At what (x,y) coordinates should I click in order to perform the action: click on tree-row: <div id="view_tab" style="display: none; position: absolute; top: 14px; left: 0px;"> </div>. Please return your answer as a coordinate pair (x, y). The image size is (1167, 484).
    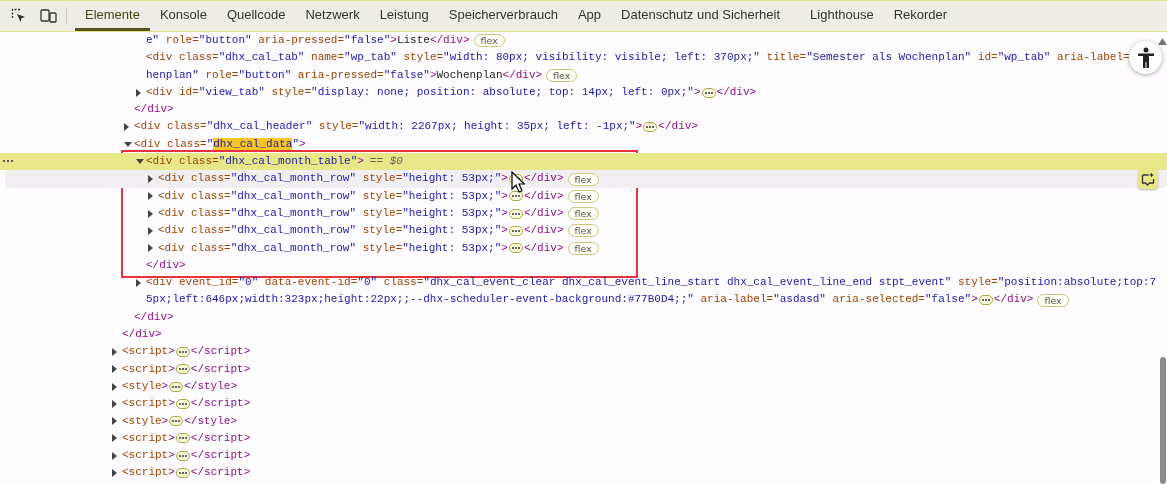
    Looking at the image, I should click on (583, 92).